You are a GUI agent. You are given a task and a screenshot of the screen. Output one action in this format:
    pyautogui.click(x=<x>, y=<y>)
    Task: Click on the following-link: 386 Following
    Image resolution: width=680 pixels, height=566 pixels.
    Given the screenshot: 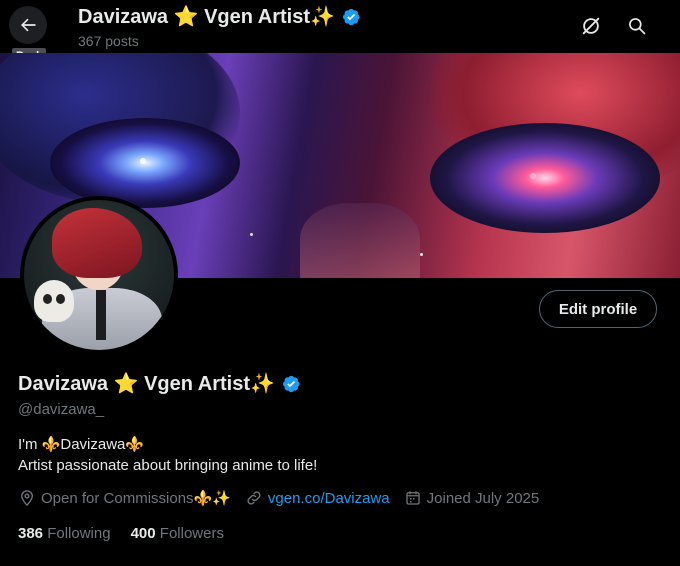 What is the action you would take?
    pyautogui.click(x=64, y=533)
    